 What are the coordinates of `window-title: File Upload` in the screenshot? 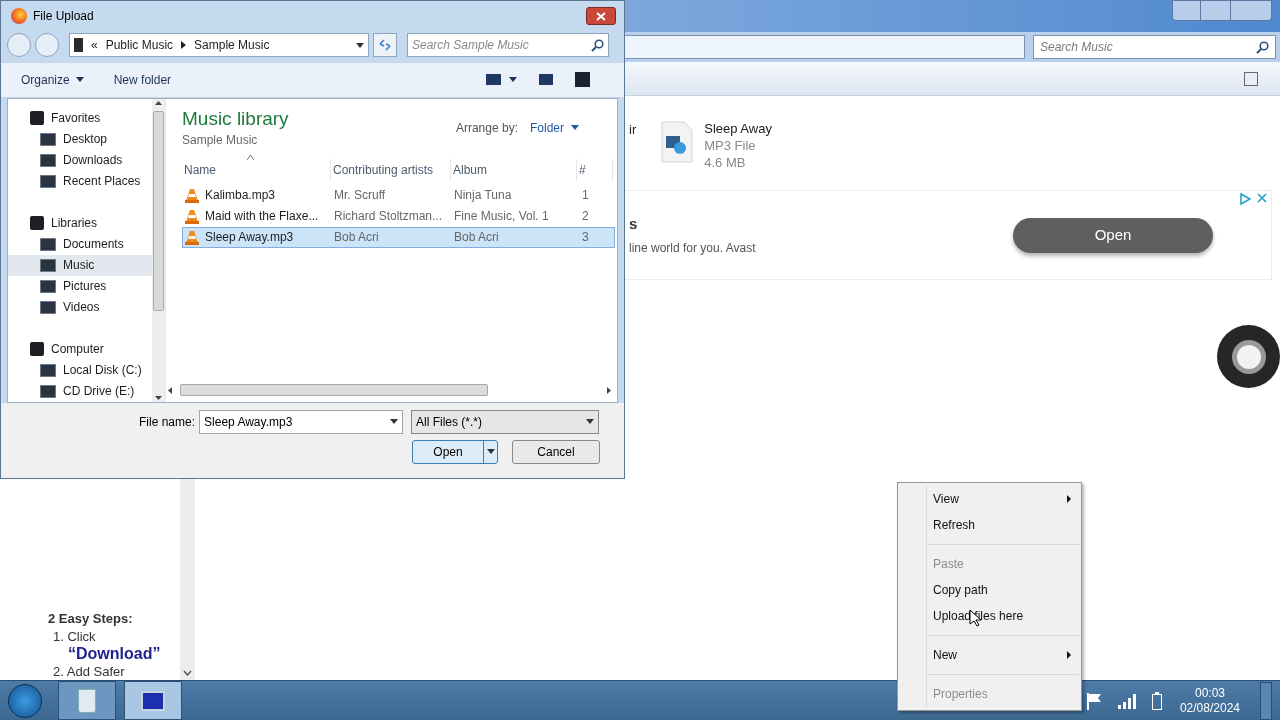 It's located at (63, 17).